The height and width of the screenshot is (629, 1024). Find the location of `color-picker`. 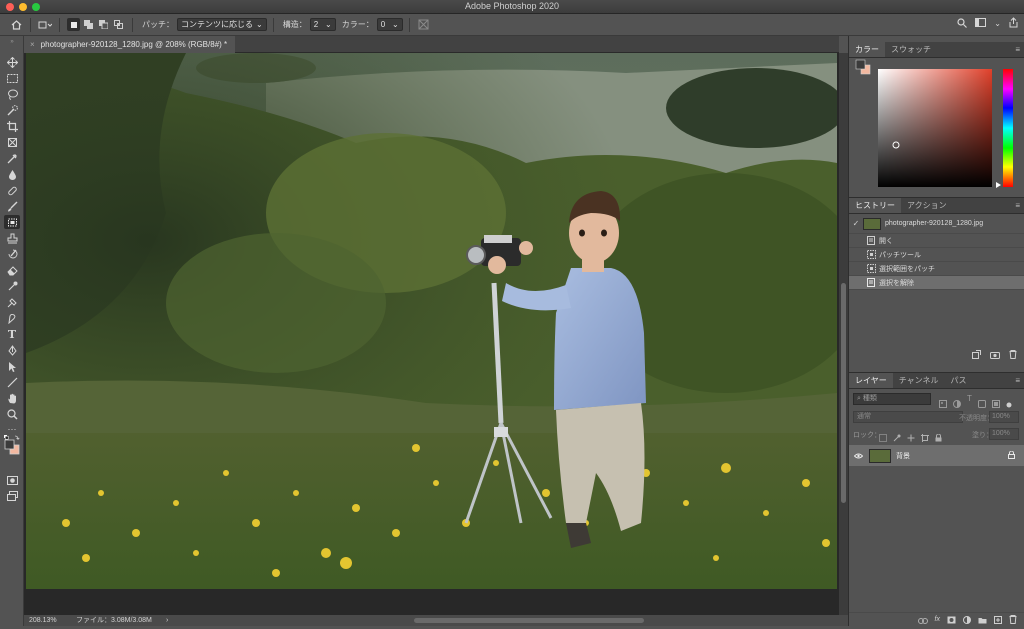

color-picker is located at coordinates (936, 129).